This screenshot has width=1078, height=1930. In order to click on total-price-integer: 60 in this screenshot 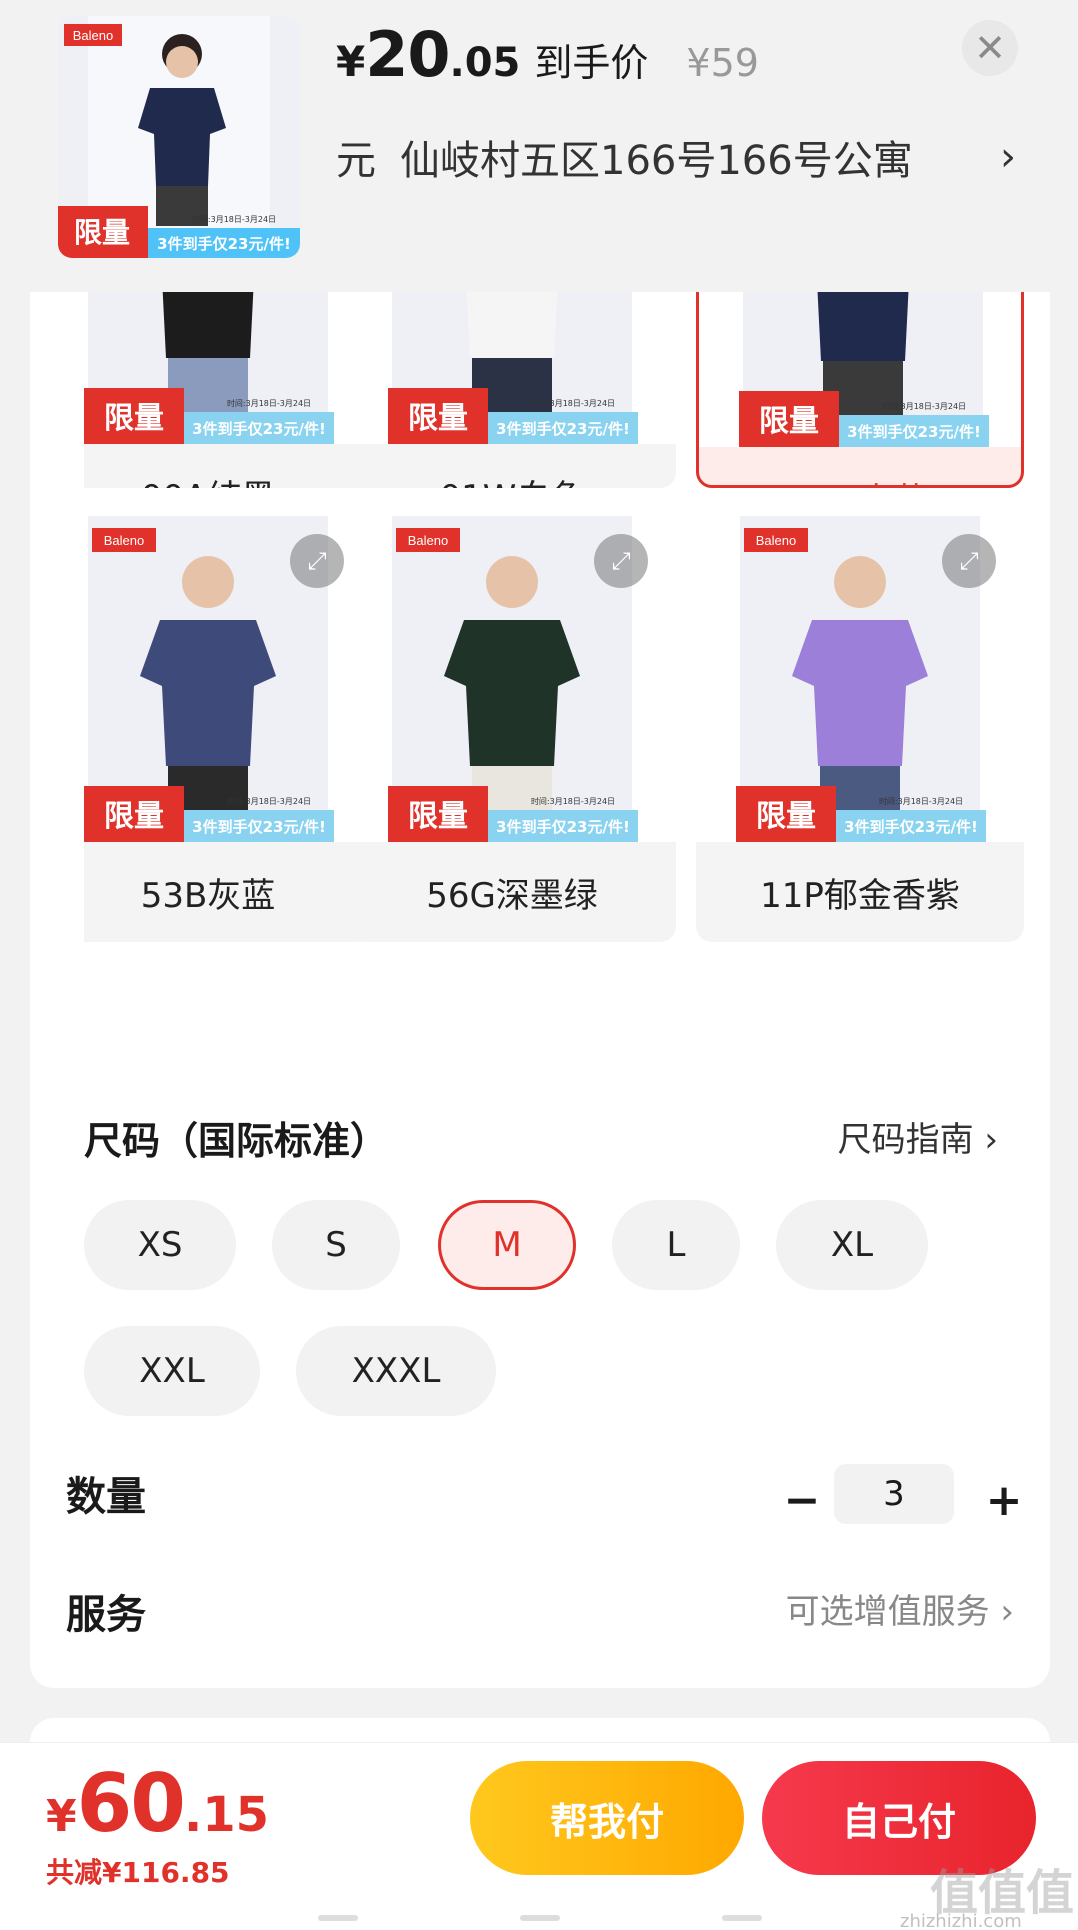, I will do `click(131, 1803)`.